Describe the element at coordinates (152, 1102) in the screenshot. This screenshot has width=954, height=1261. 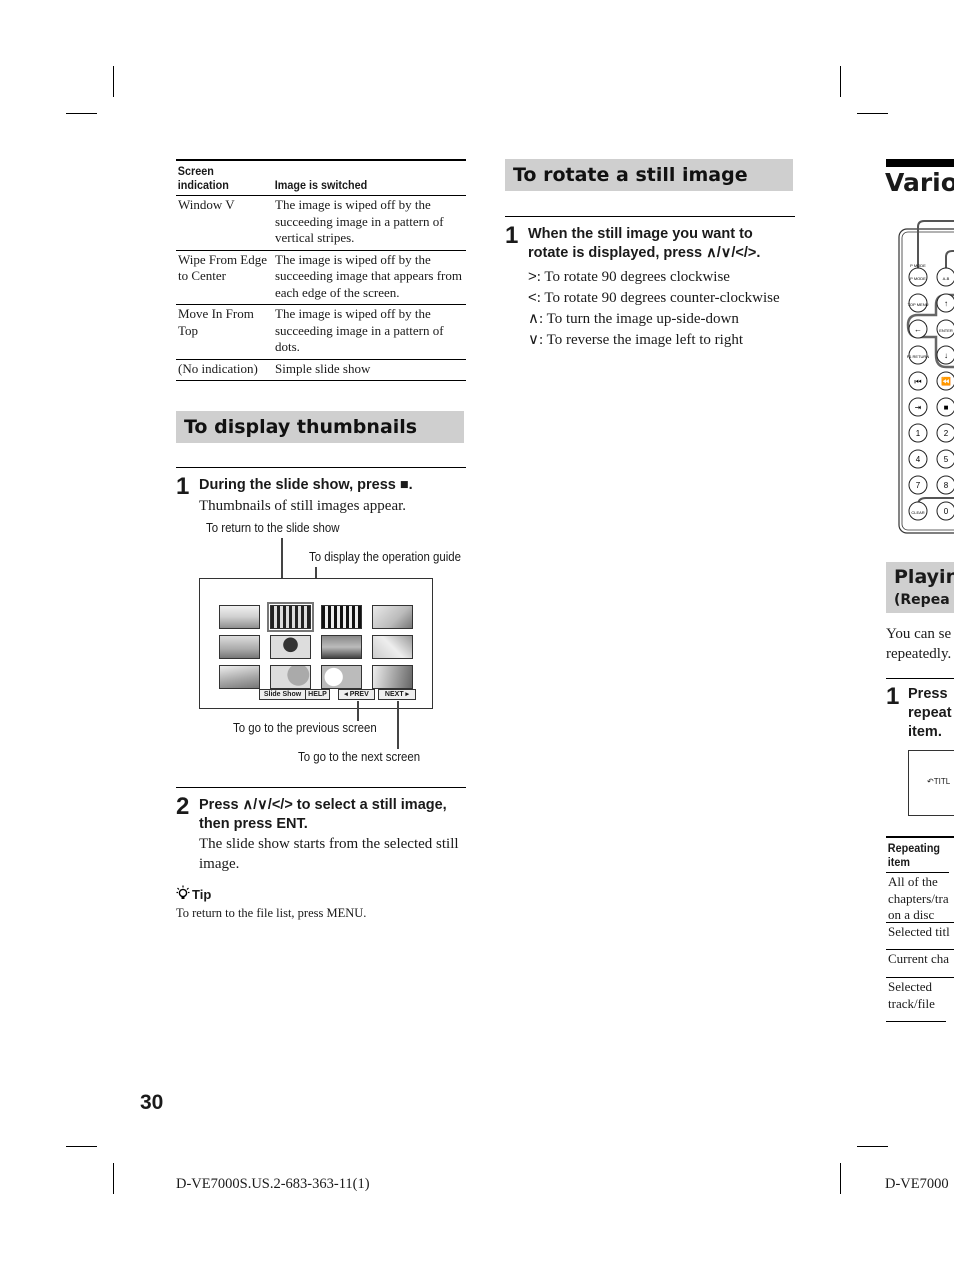
I see `page-number: 30` at that location.